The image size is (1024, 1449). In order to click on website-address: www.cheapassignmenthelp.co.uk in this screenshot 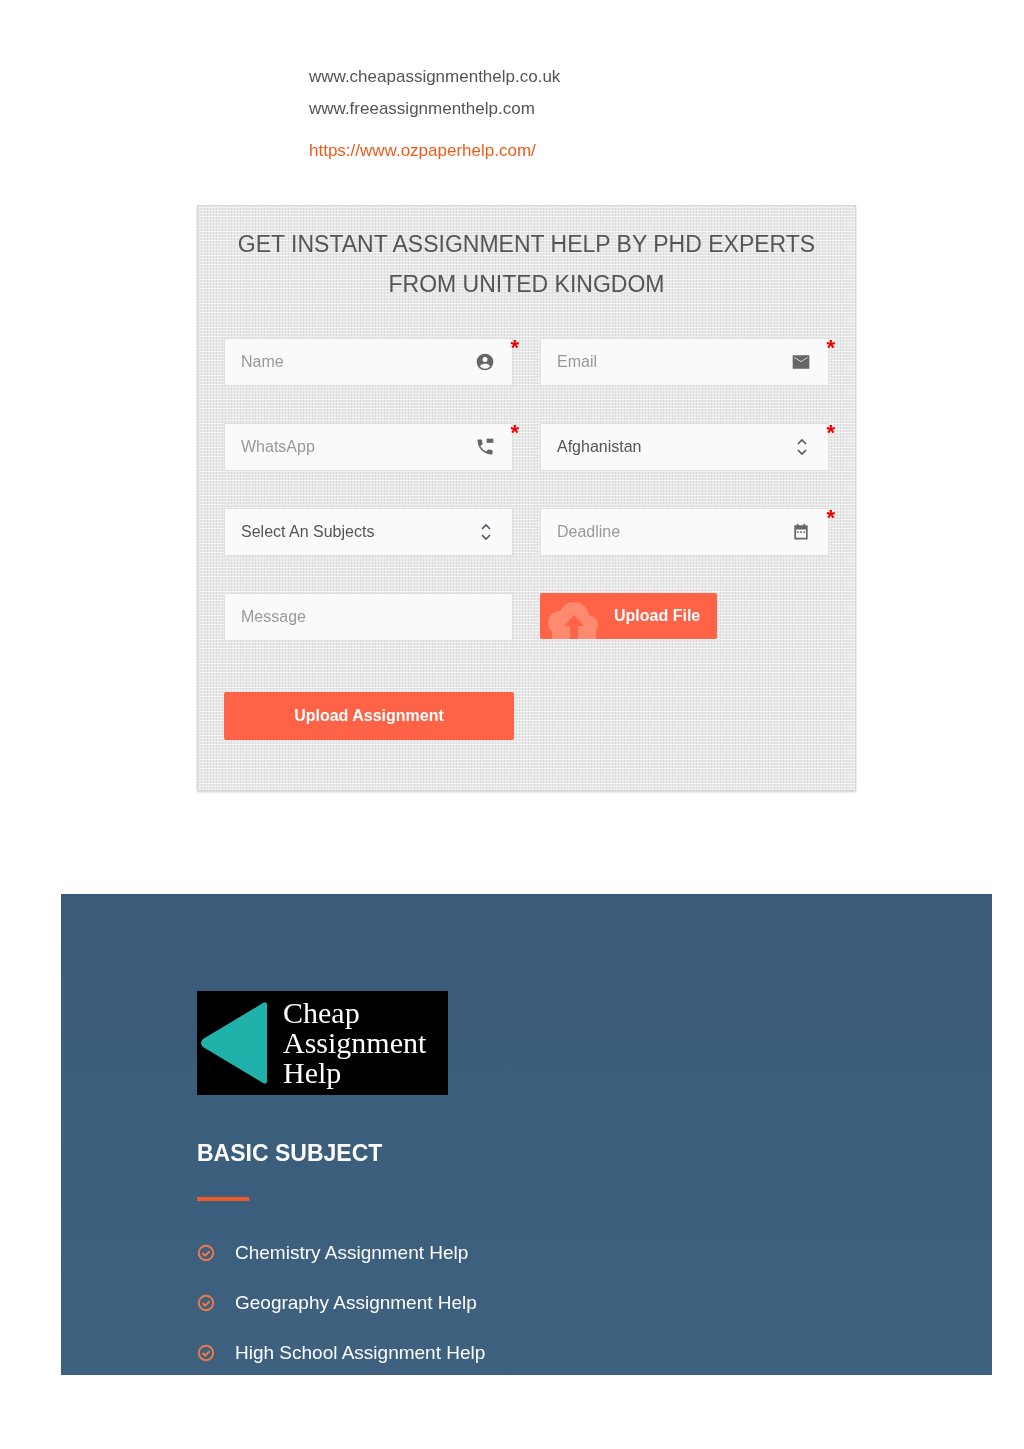, I will do `click(435, 77)`.